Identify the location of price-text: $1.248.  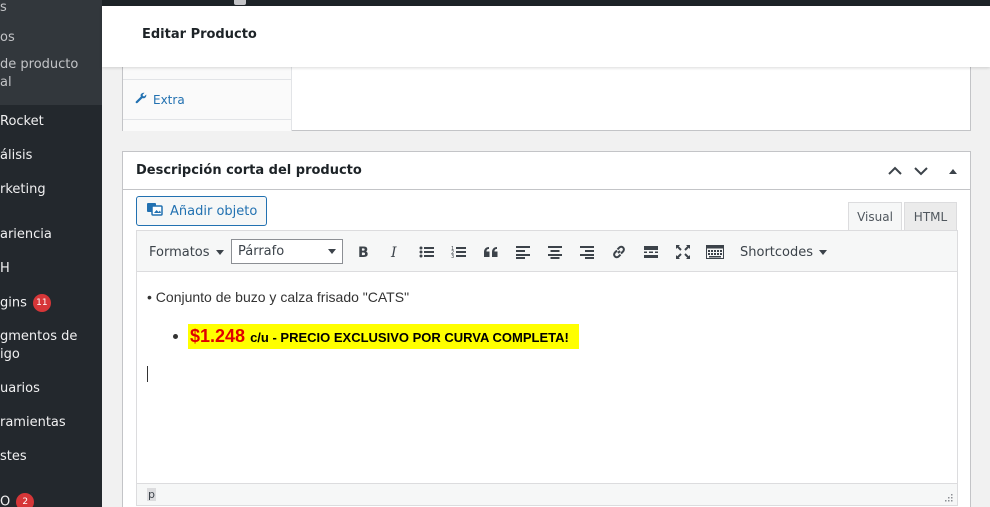
(218, 335).